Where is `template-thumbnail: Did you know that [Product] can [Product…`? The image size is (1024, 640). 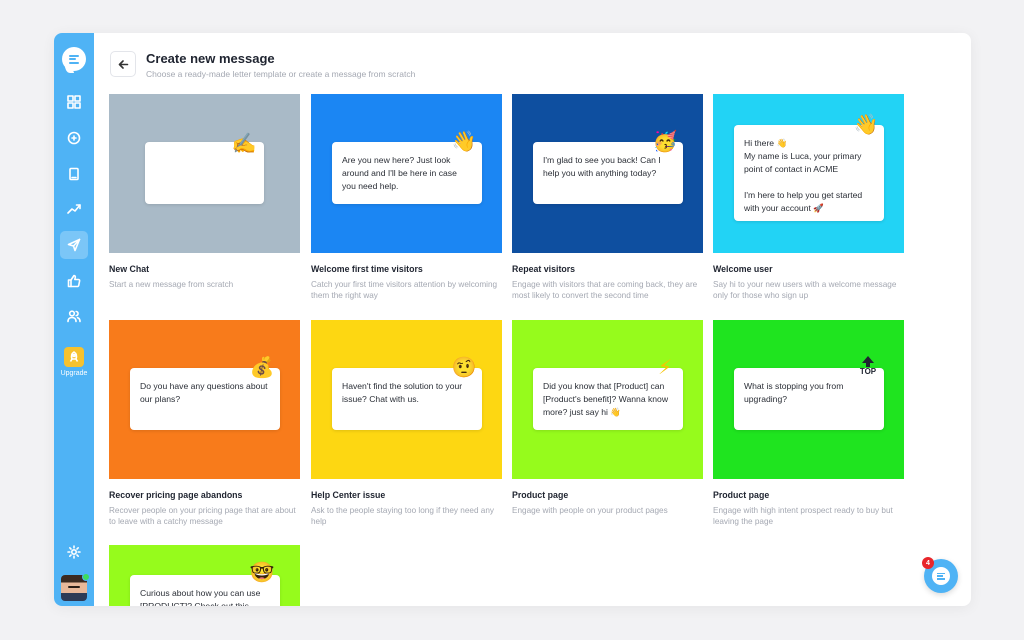
template-thumbnail: Did you know that [Product] can [Product… is located at coordinates (607, 399).